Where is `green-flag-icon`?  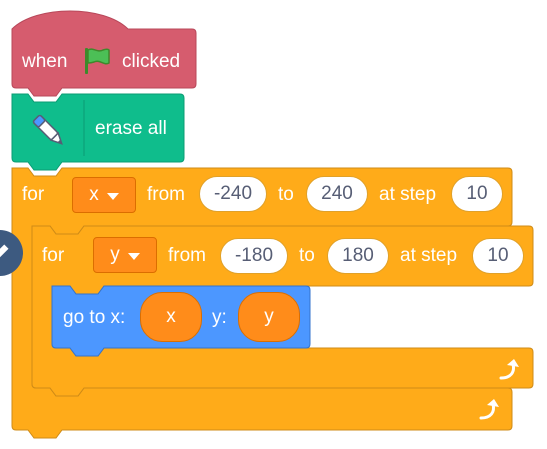
green-flag-icon is located at coordinates (97, 61).